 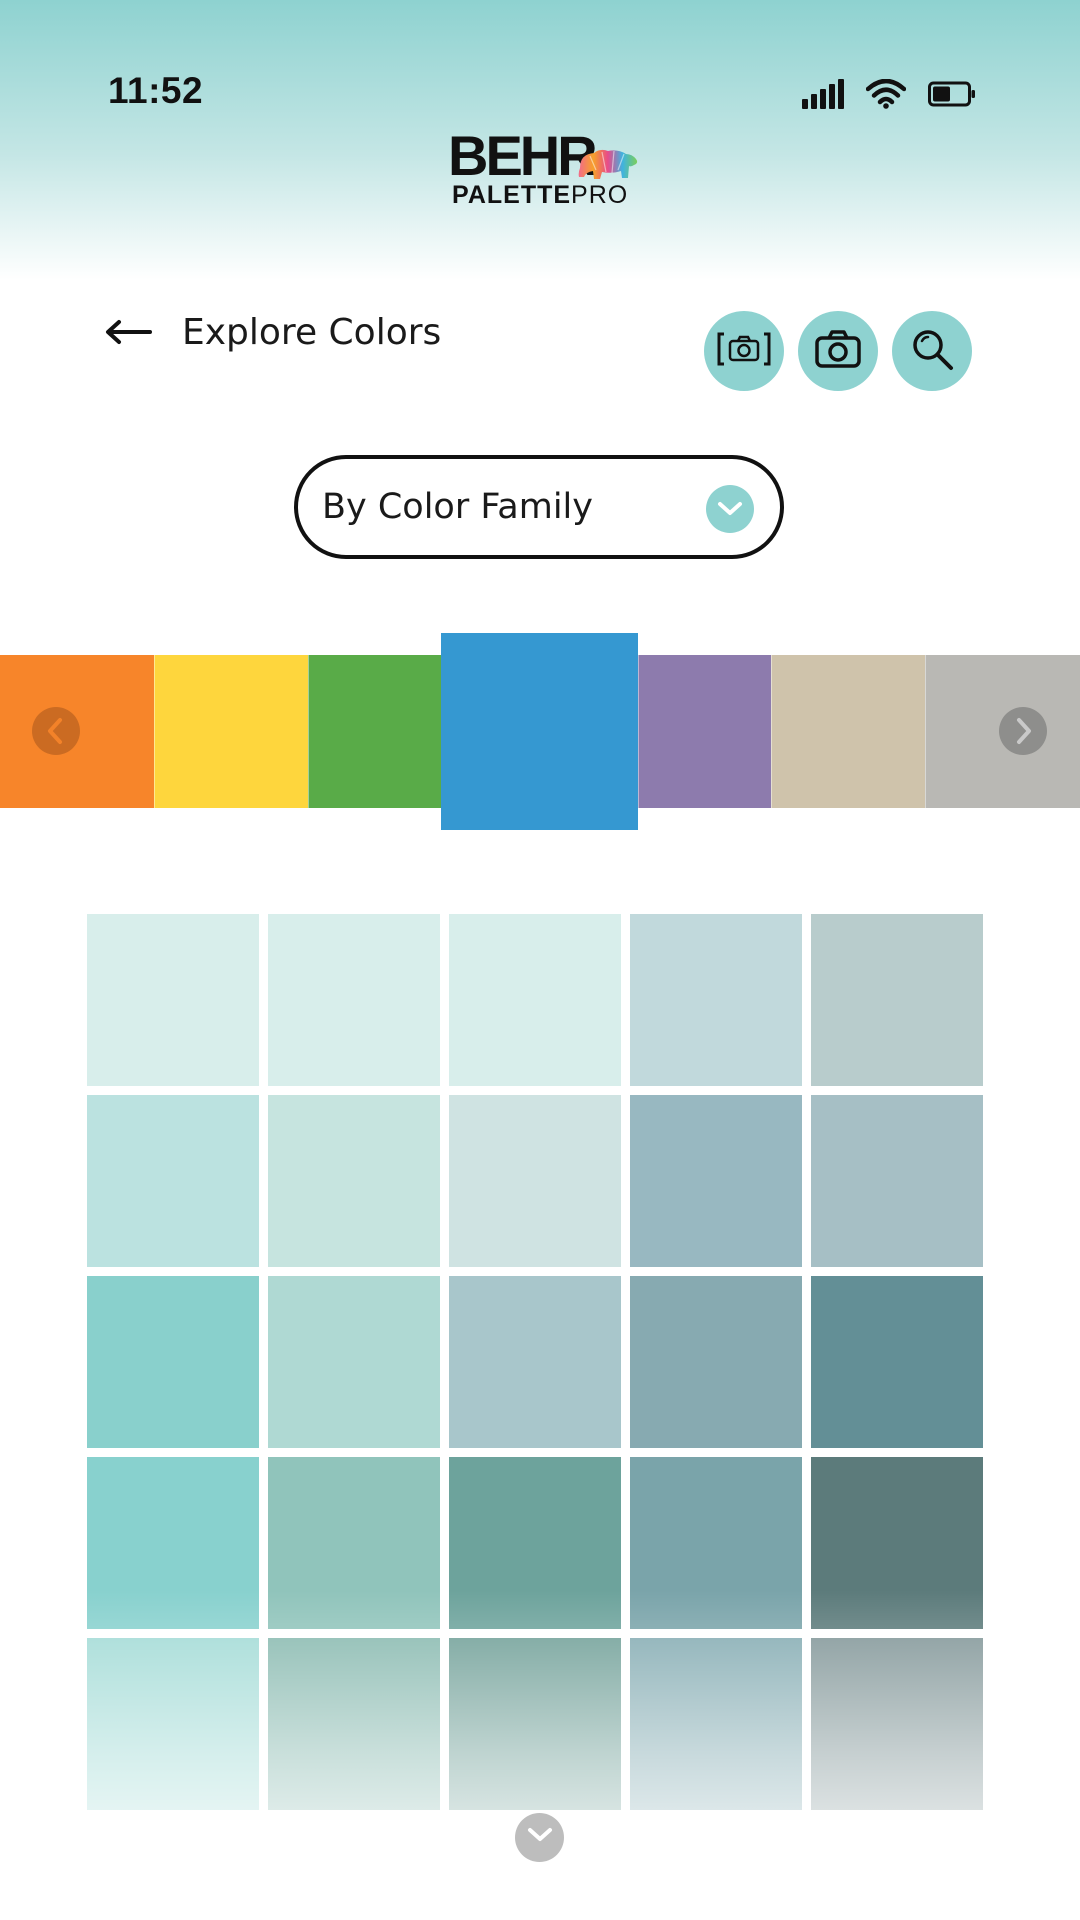 I want to click on color-family-strip, so click(x=540, y=731).